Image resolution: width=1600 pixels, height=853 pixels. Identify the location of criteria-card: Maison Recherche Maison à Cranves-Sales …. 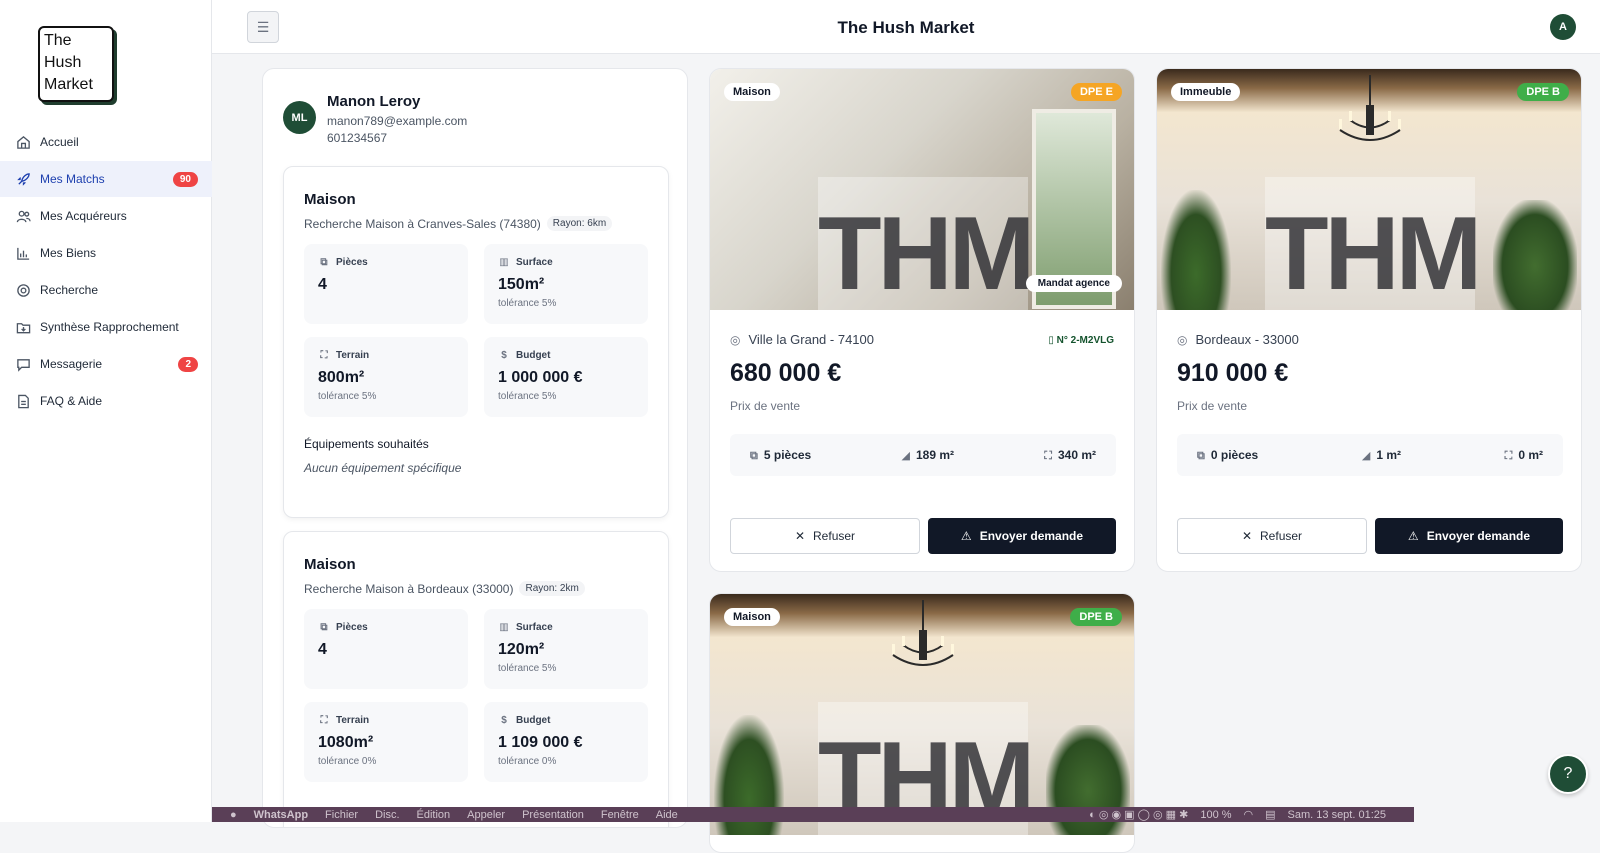
(476, 342).